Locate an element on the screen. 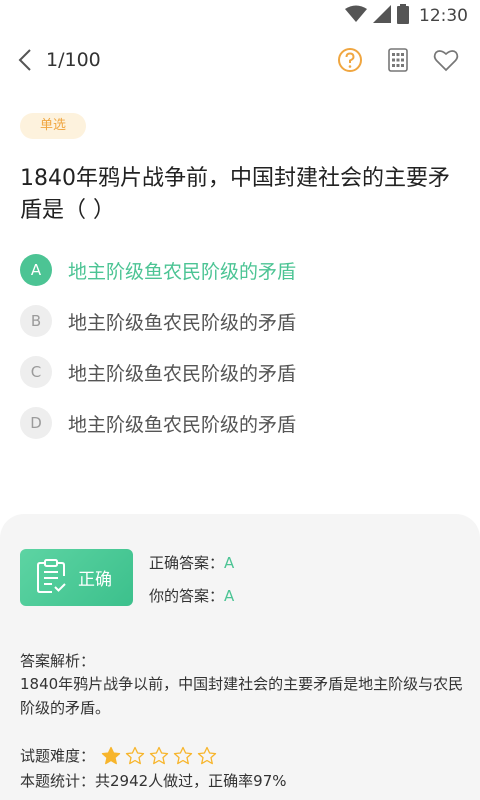 The image size is (480, 800). correct-answer-value: A is located at coordinates (229, 563).